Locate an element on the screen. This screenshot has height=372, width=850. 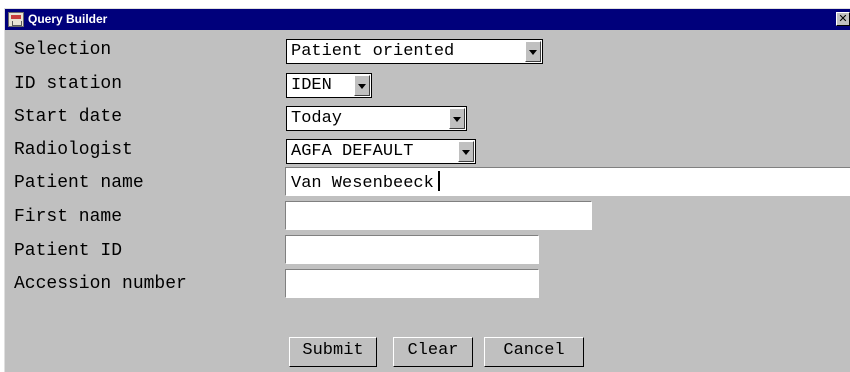
submit-button: Submit is located at coordinates (333, 352).